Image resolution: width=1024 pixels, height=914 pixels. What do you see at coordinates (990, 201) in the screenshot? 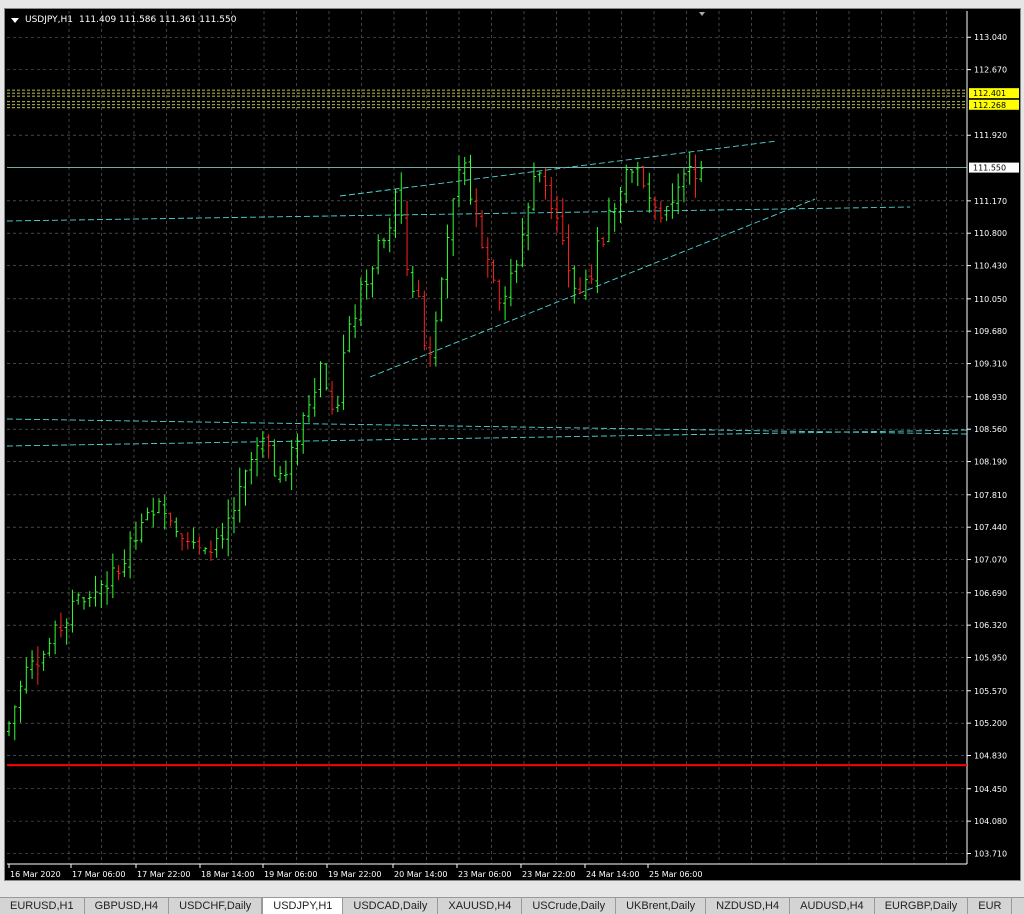
I see `y-tick-label: 111.170` at bounding box center [990, 201].